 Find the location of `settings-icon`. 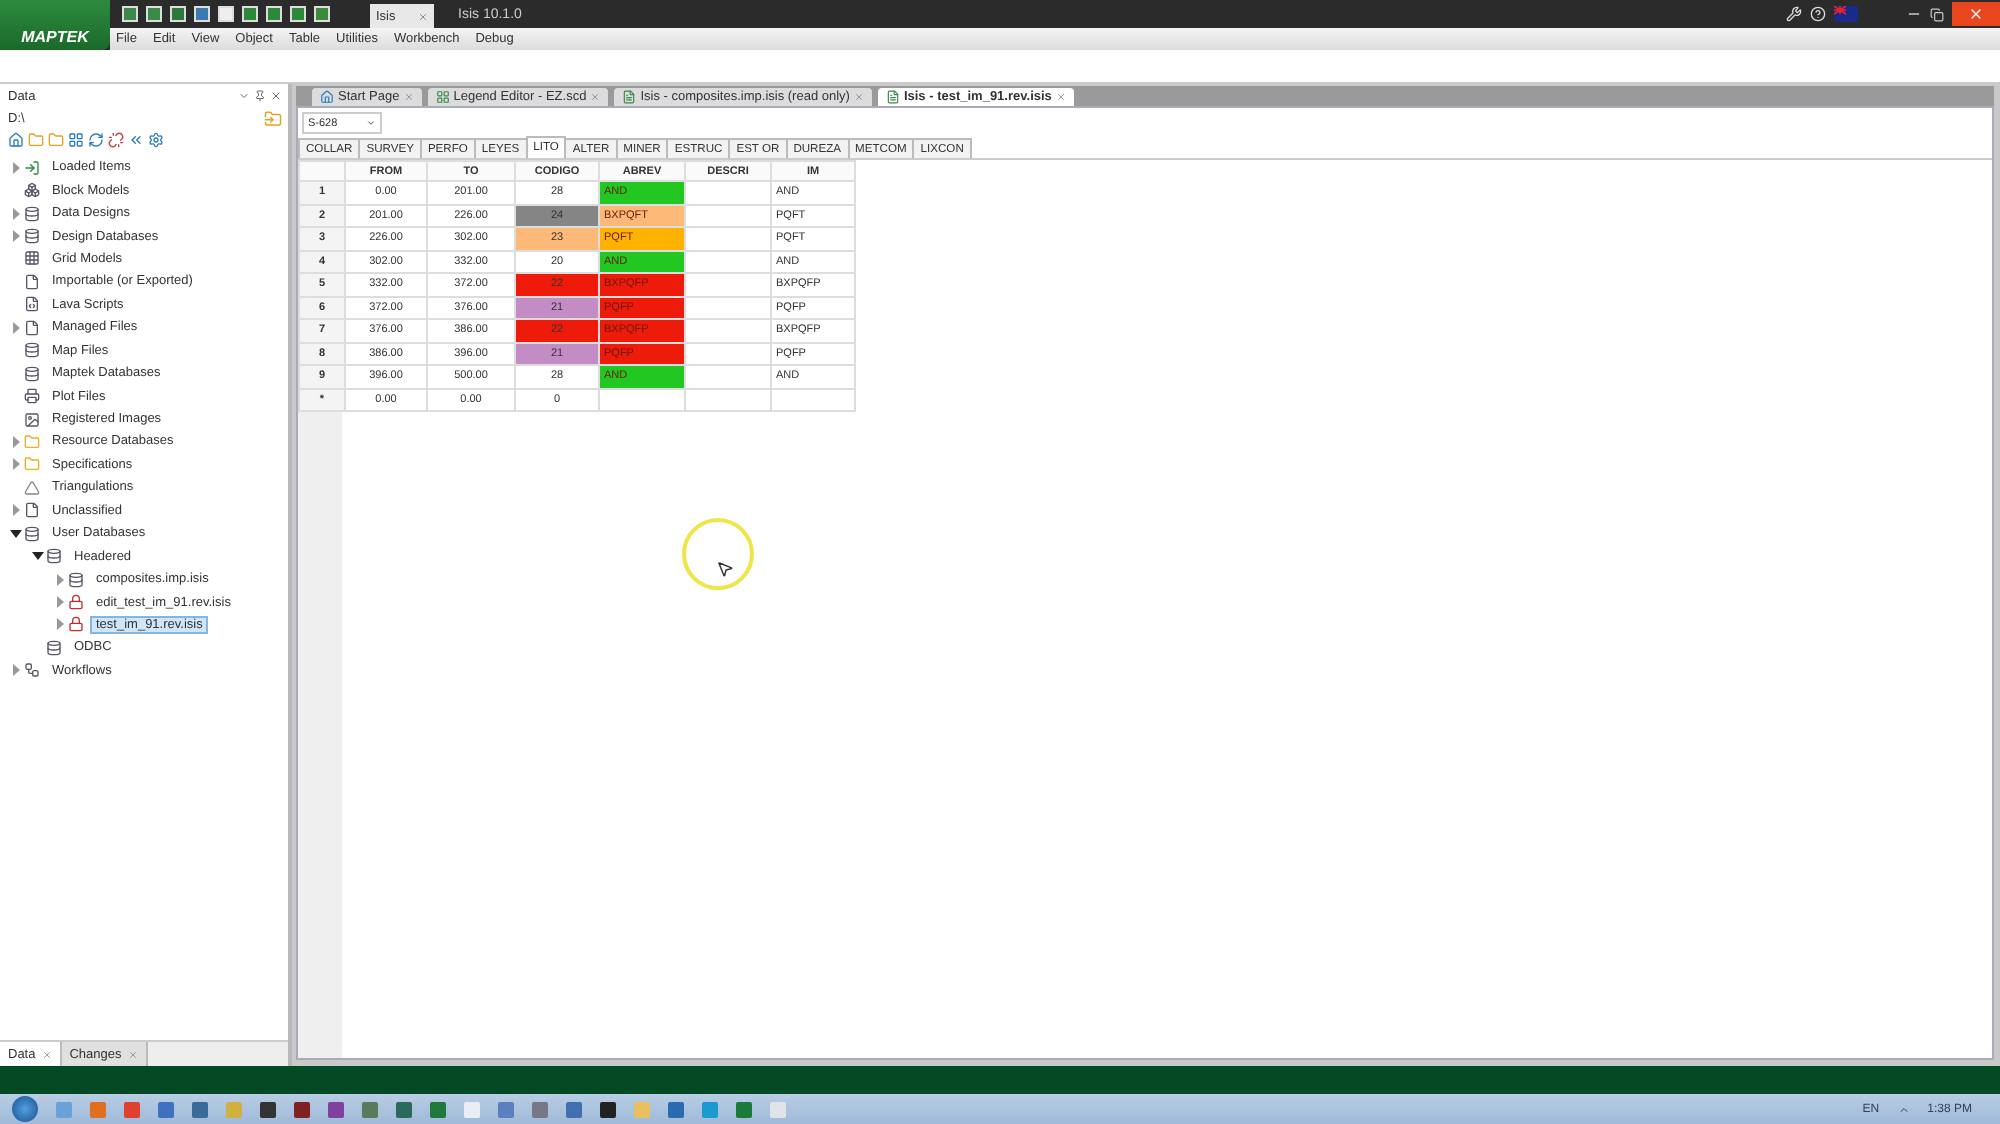

settings-icon is located at coordinates (156, 140).